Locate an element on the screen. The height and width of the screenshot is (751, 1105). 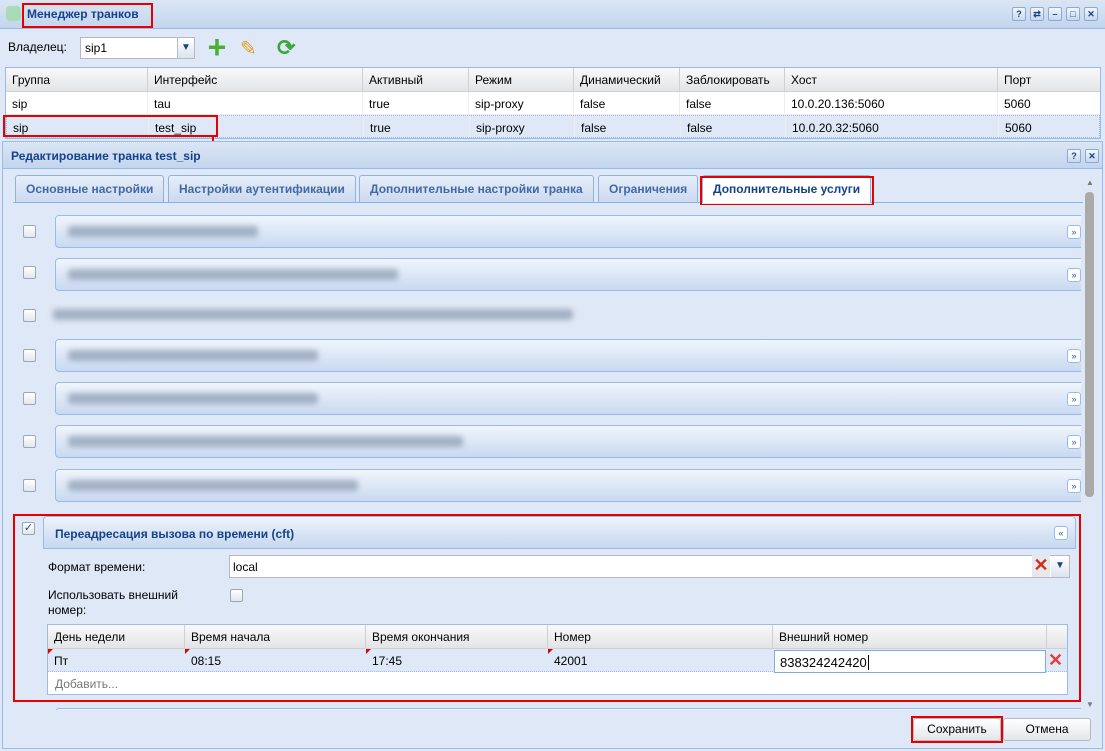
owner-label: Владелец: is located at coordinates (37, 47).